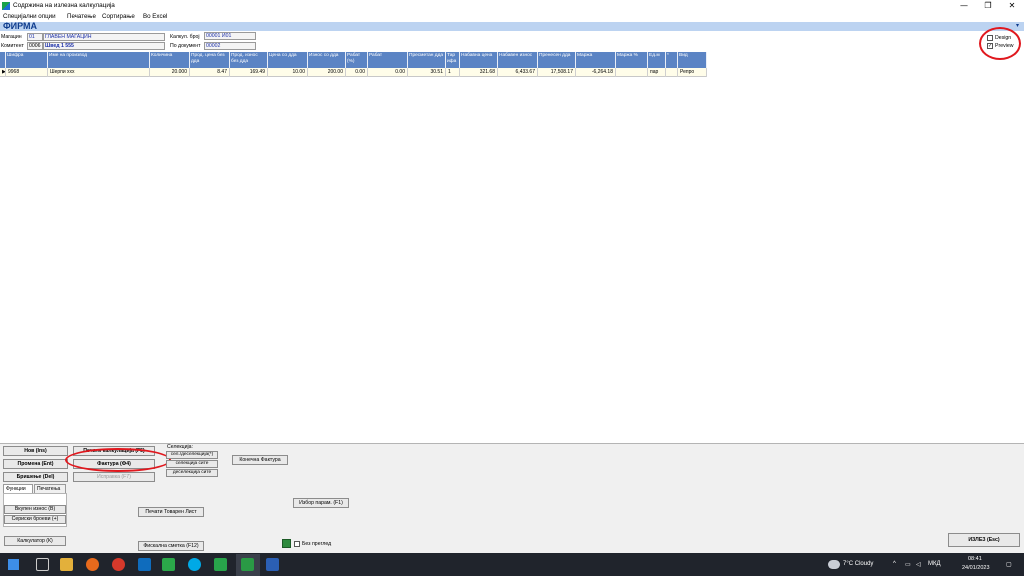  I want to click on table-cell: 200.00, so click(327, 72).